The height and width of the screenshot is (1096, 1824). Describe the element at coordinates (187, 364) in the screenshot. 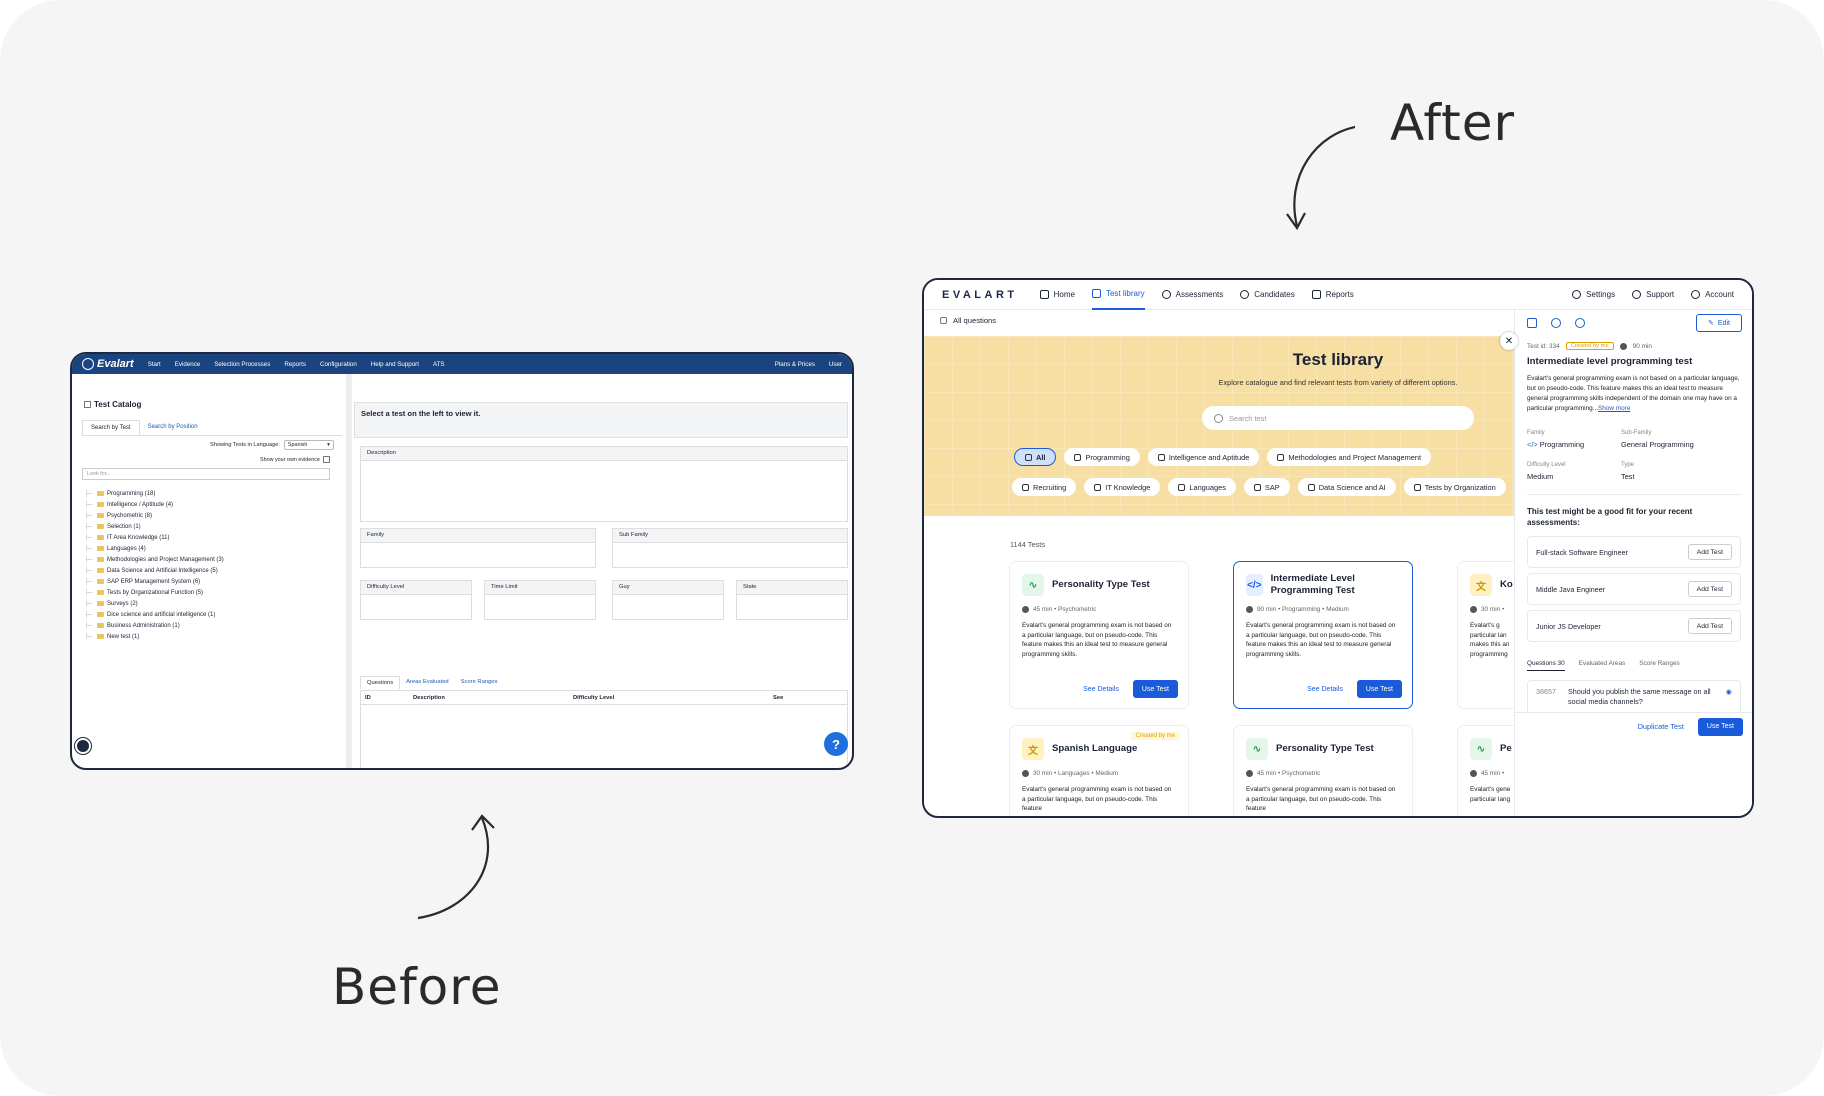

I see `nav-evidence: Evidence` at that location.